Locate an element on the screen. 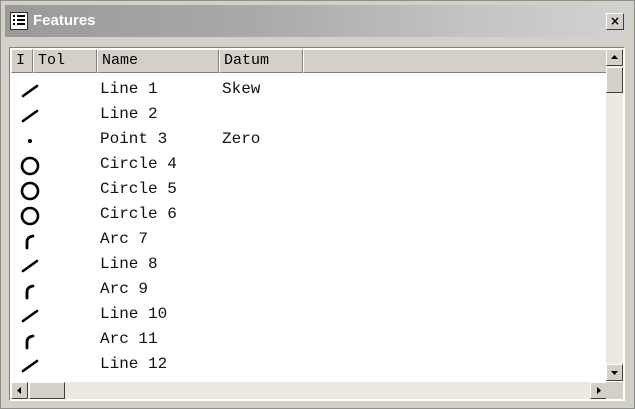 This screenshot has height=409, width=635. table-row: Line 2 is located at coordinates (309, 114).